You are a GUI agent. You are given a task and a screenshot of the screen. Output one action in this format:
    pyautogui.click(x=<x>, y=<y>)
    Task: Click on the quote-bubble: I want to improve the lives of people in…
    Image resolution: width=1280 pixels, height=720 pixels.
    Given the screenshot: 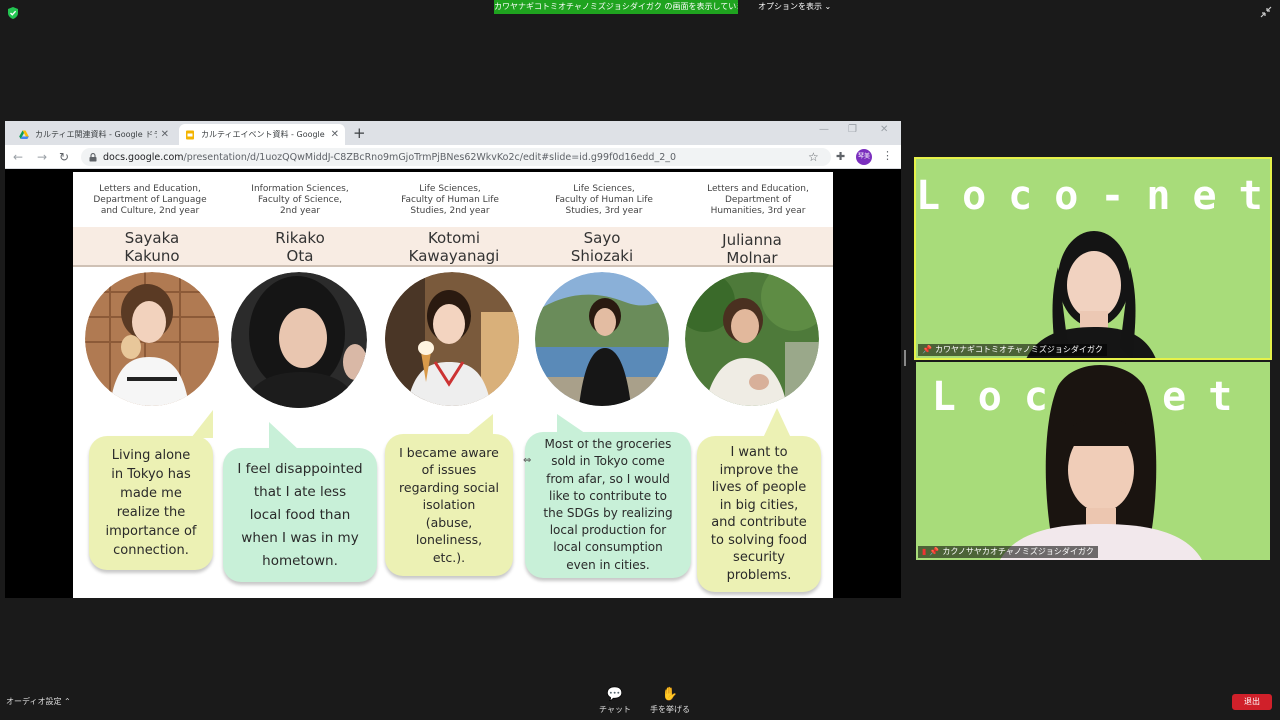 What is the action you would take?
    pyautogui.click(x=759, y=514)
    